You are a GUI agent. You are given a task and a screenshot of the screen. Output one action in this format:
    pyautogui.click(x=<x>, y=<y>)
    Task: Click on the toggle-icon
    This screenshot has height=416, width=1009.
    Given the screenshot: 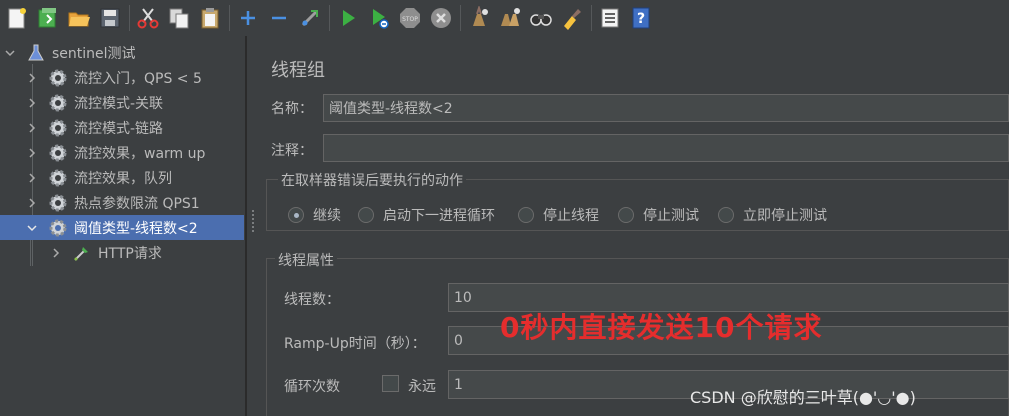 What is the action you would take?
    pyautogui.click(x=310, y=18)
    